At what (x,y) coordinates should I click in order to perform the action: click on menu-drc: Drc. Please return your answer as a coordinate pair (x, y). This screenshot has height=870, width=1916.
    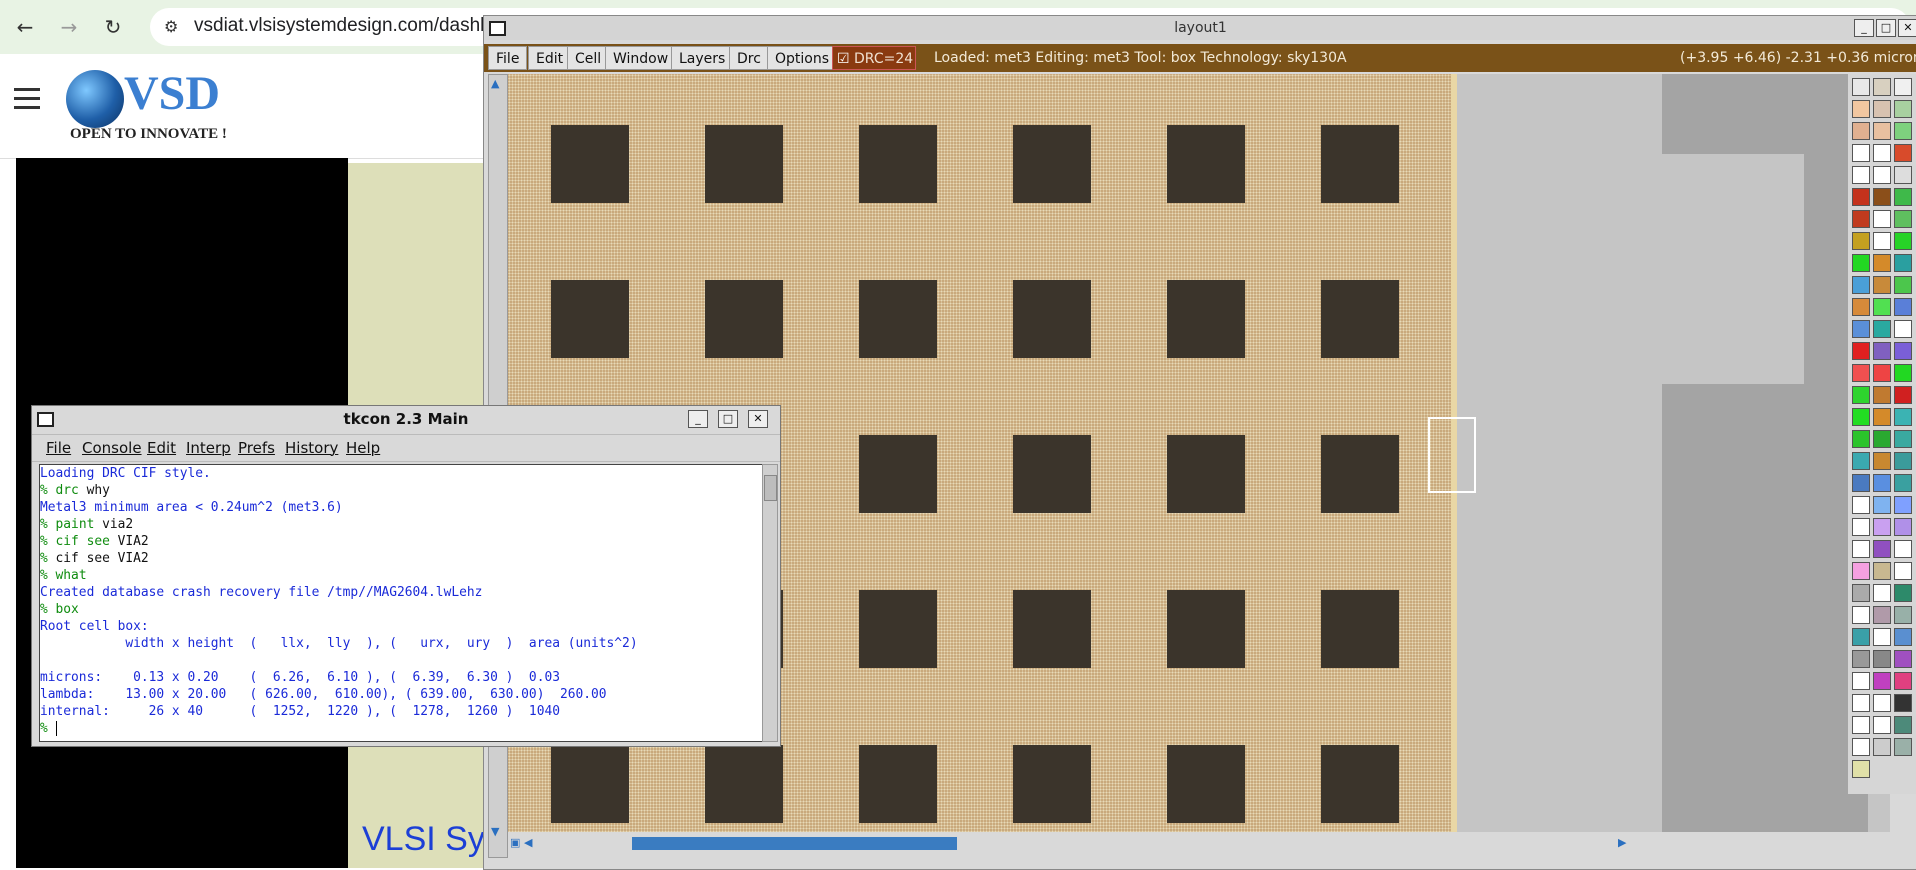
    Looking at the image, I should click on (749, 58).